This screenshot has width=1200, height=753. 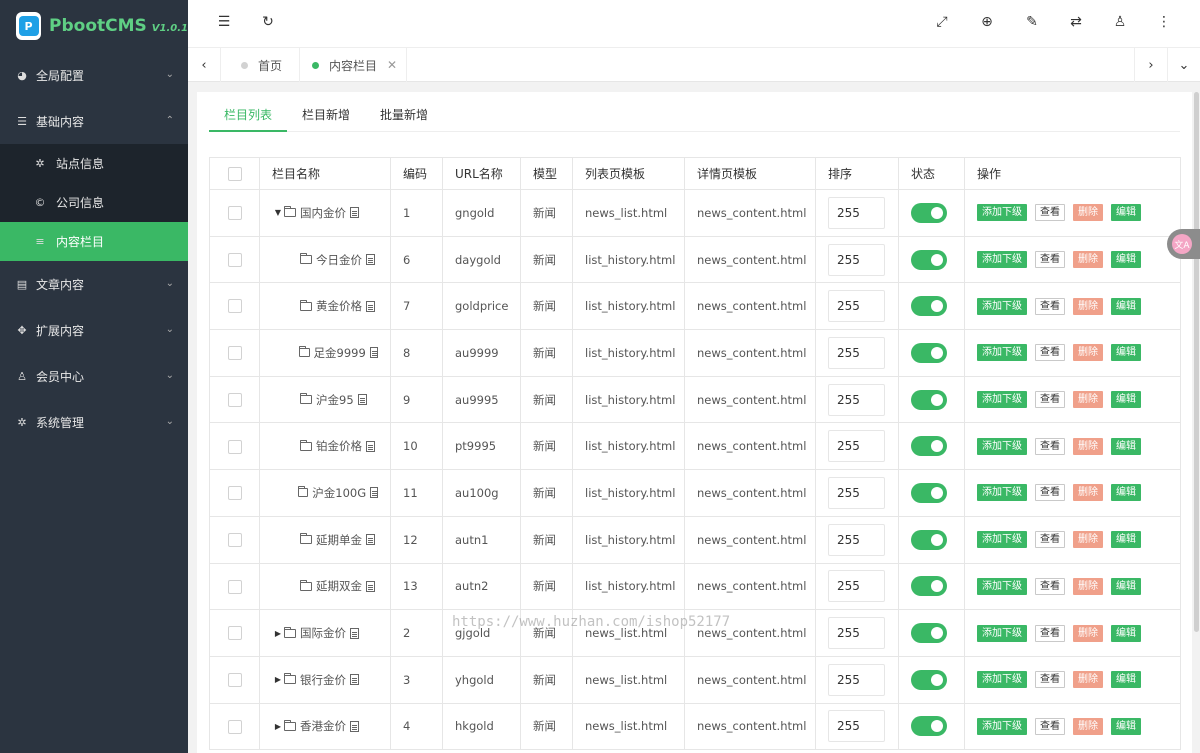 I want to click on translate-float-button: 文A, so click(x=1183, y=244).